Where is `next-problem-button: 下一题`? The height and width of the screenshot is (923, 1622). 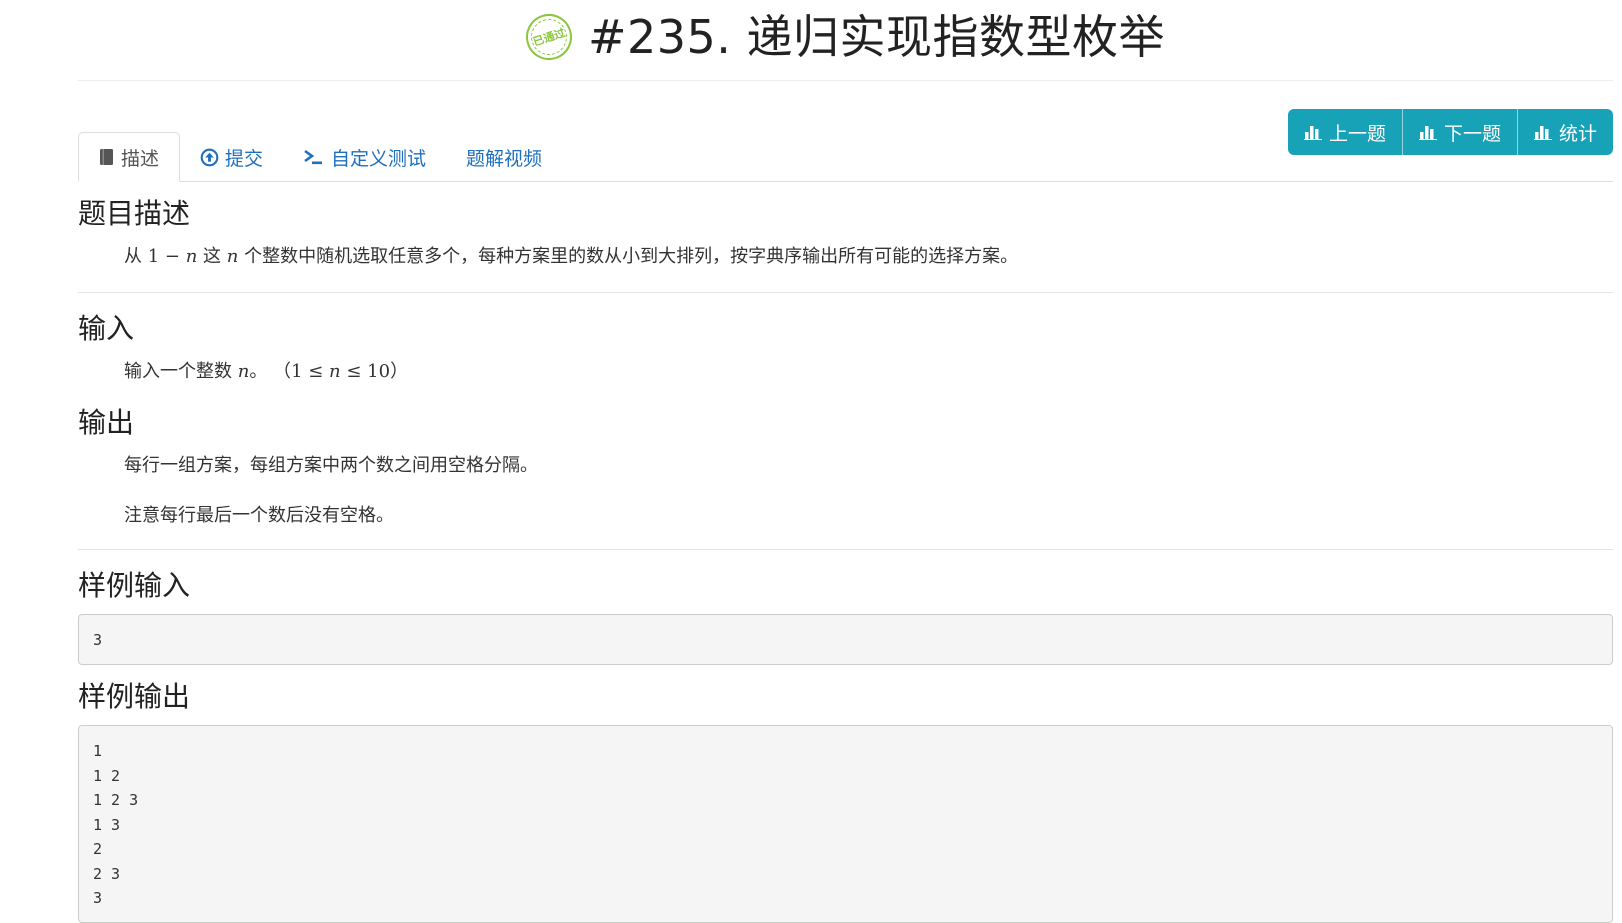 next-problem-button: 下一题 is located at coordinates (1460, 132).